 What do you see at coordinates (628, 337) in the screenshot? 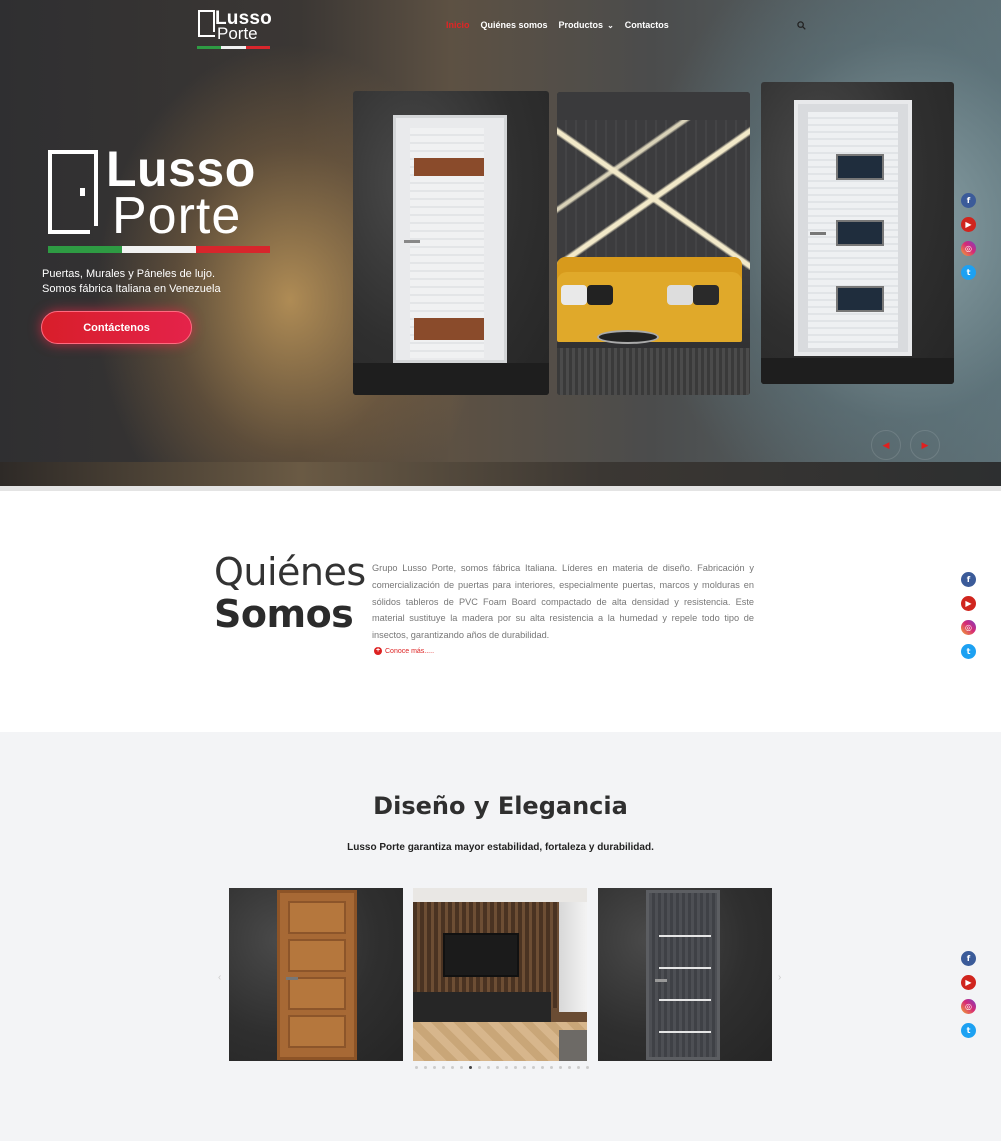
I see `coffee-table` at bounding box center [628, 337].